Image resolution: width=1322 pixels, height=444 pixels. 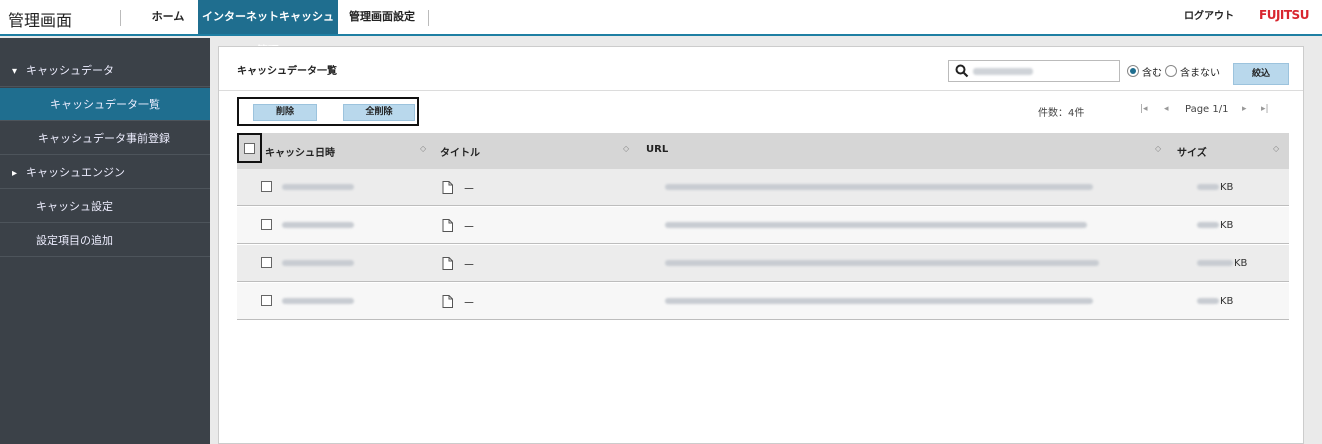 What do you see at coordinates (1152, 73) in the screenshot?
I see `radio-include-label: 含む` at bounding box center [1152, 73].